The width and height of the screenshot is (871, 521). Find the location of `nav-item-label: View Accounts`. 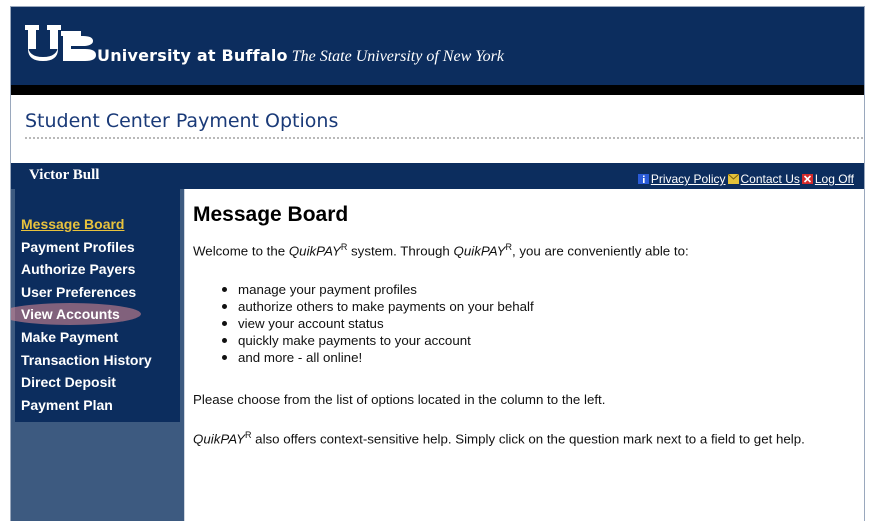

nav-item-label: View Accounts is located at coordinates (70, 314).